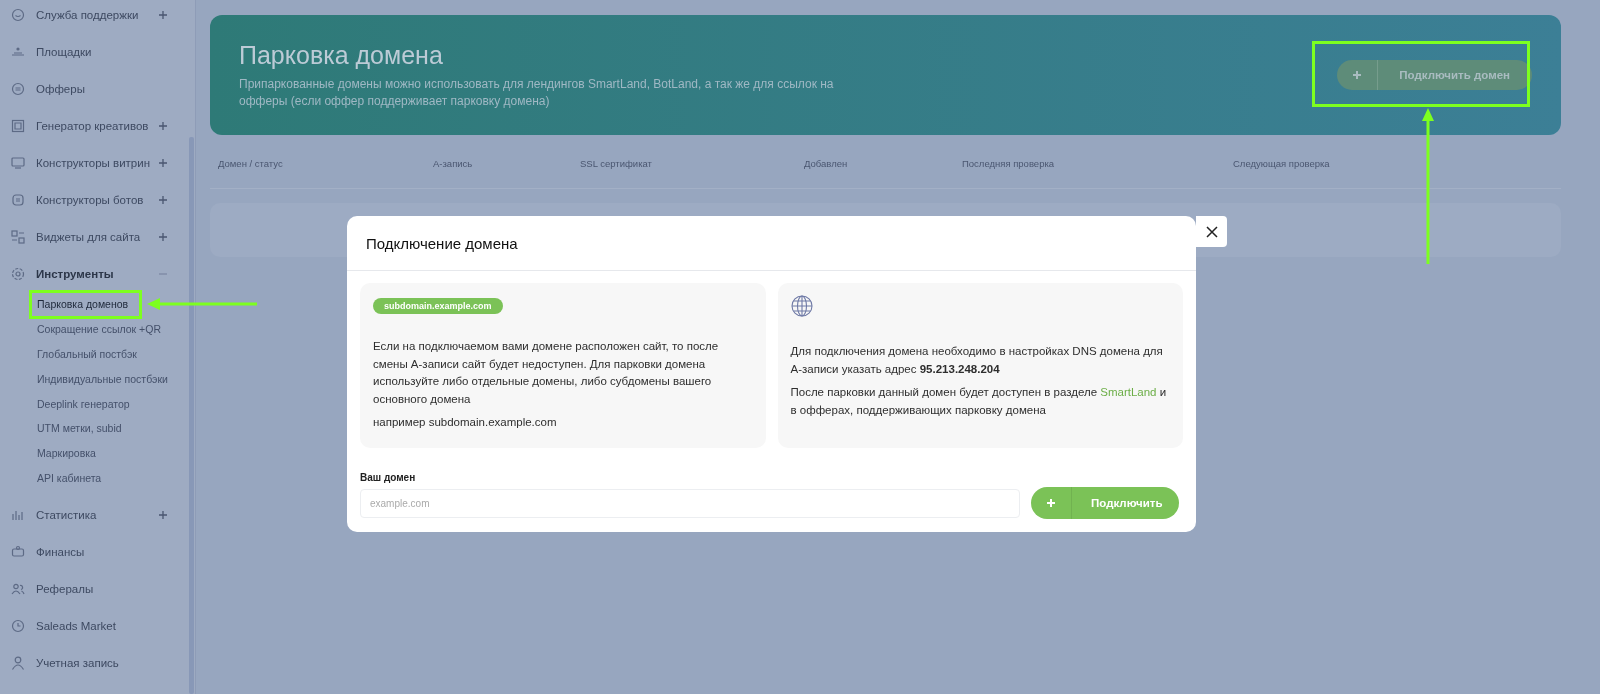  I want to click on domain-input-field: example.com, so click(690, 503).